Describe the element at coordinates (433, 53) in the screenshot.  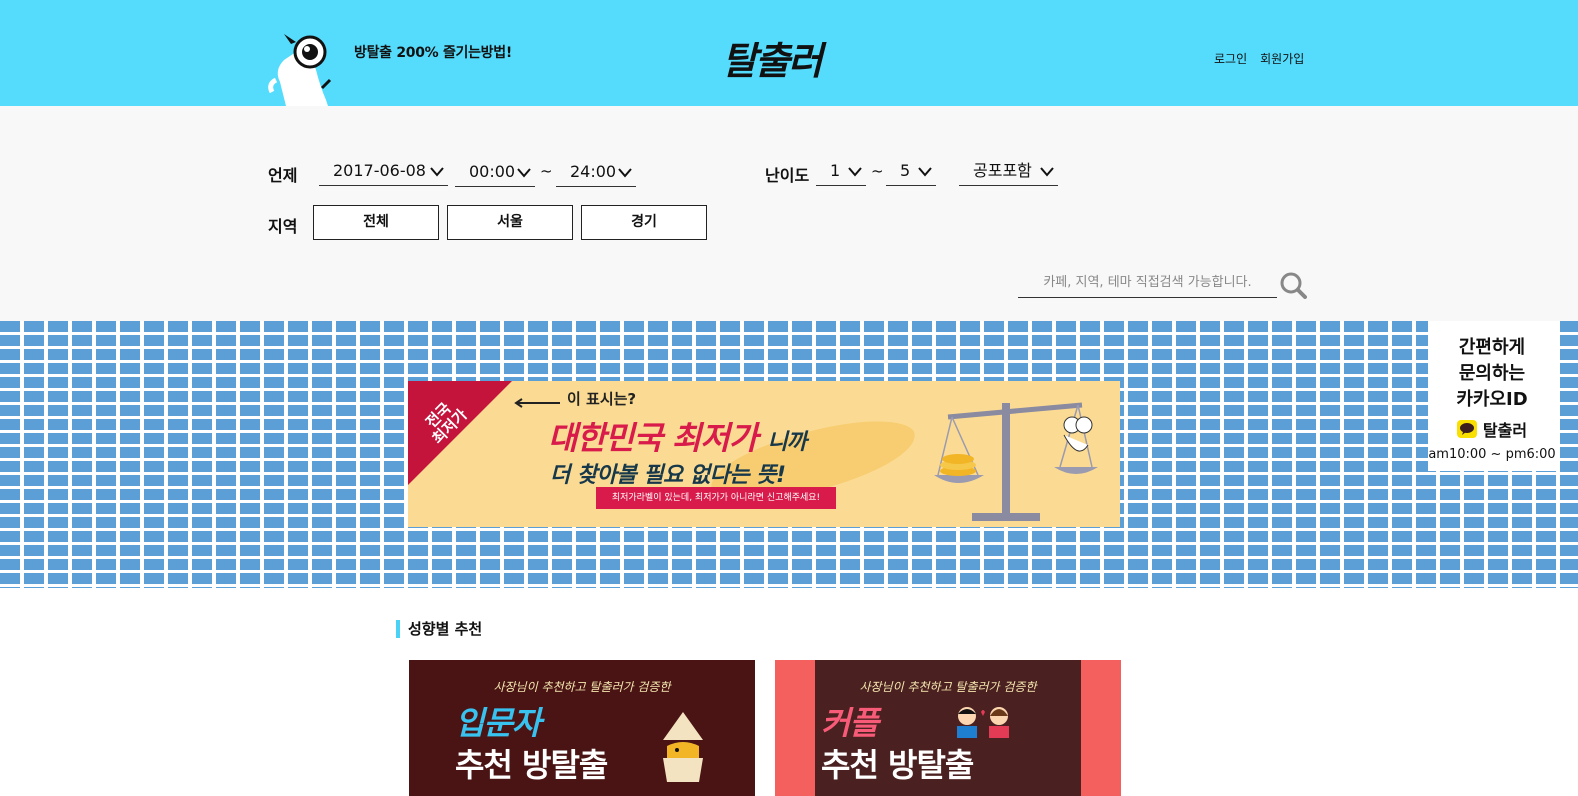
I see `header-tagline: 방탈출 200% 즐기는방법!` at that location.